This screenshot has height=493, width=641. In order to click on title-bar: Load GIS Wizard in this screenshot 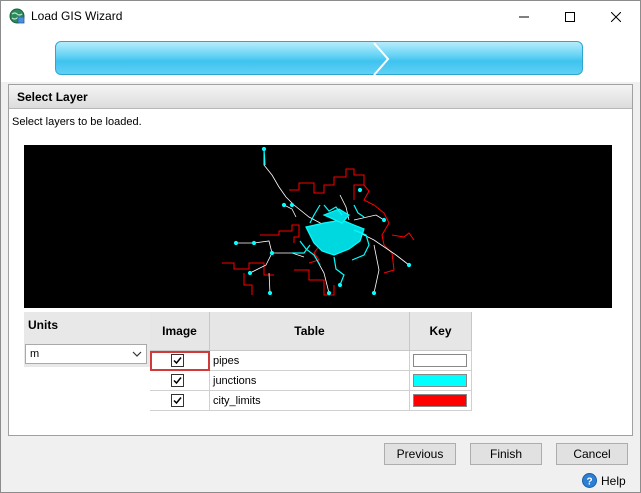, I will do `click(320, 16)`.